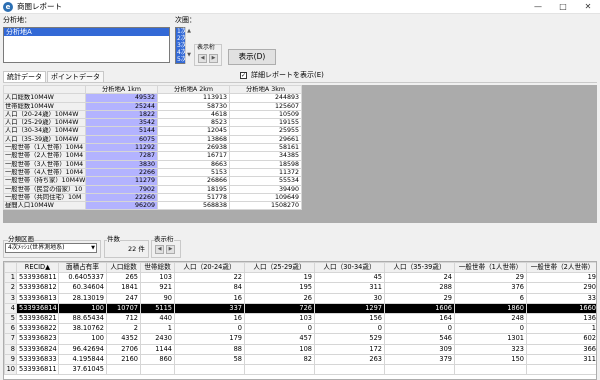 This screenshot has height=380, width=600. What do you see at coordinates (209, 359) in the screenshot?
I see `table-cell: 58` at bounding box center [209, 359].